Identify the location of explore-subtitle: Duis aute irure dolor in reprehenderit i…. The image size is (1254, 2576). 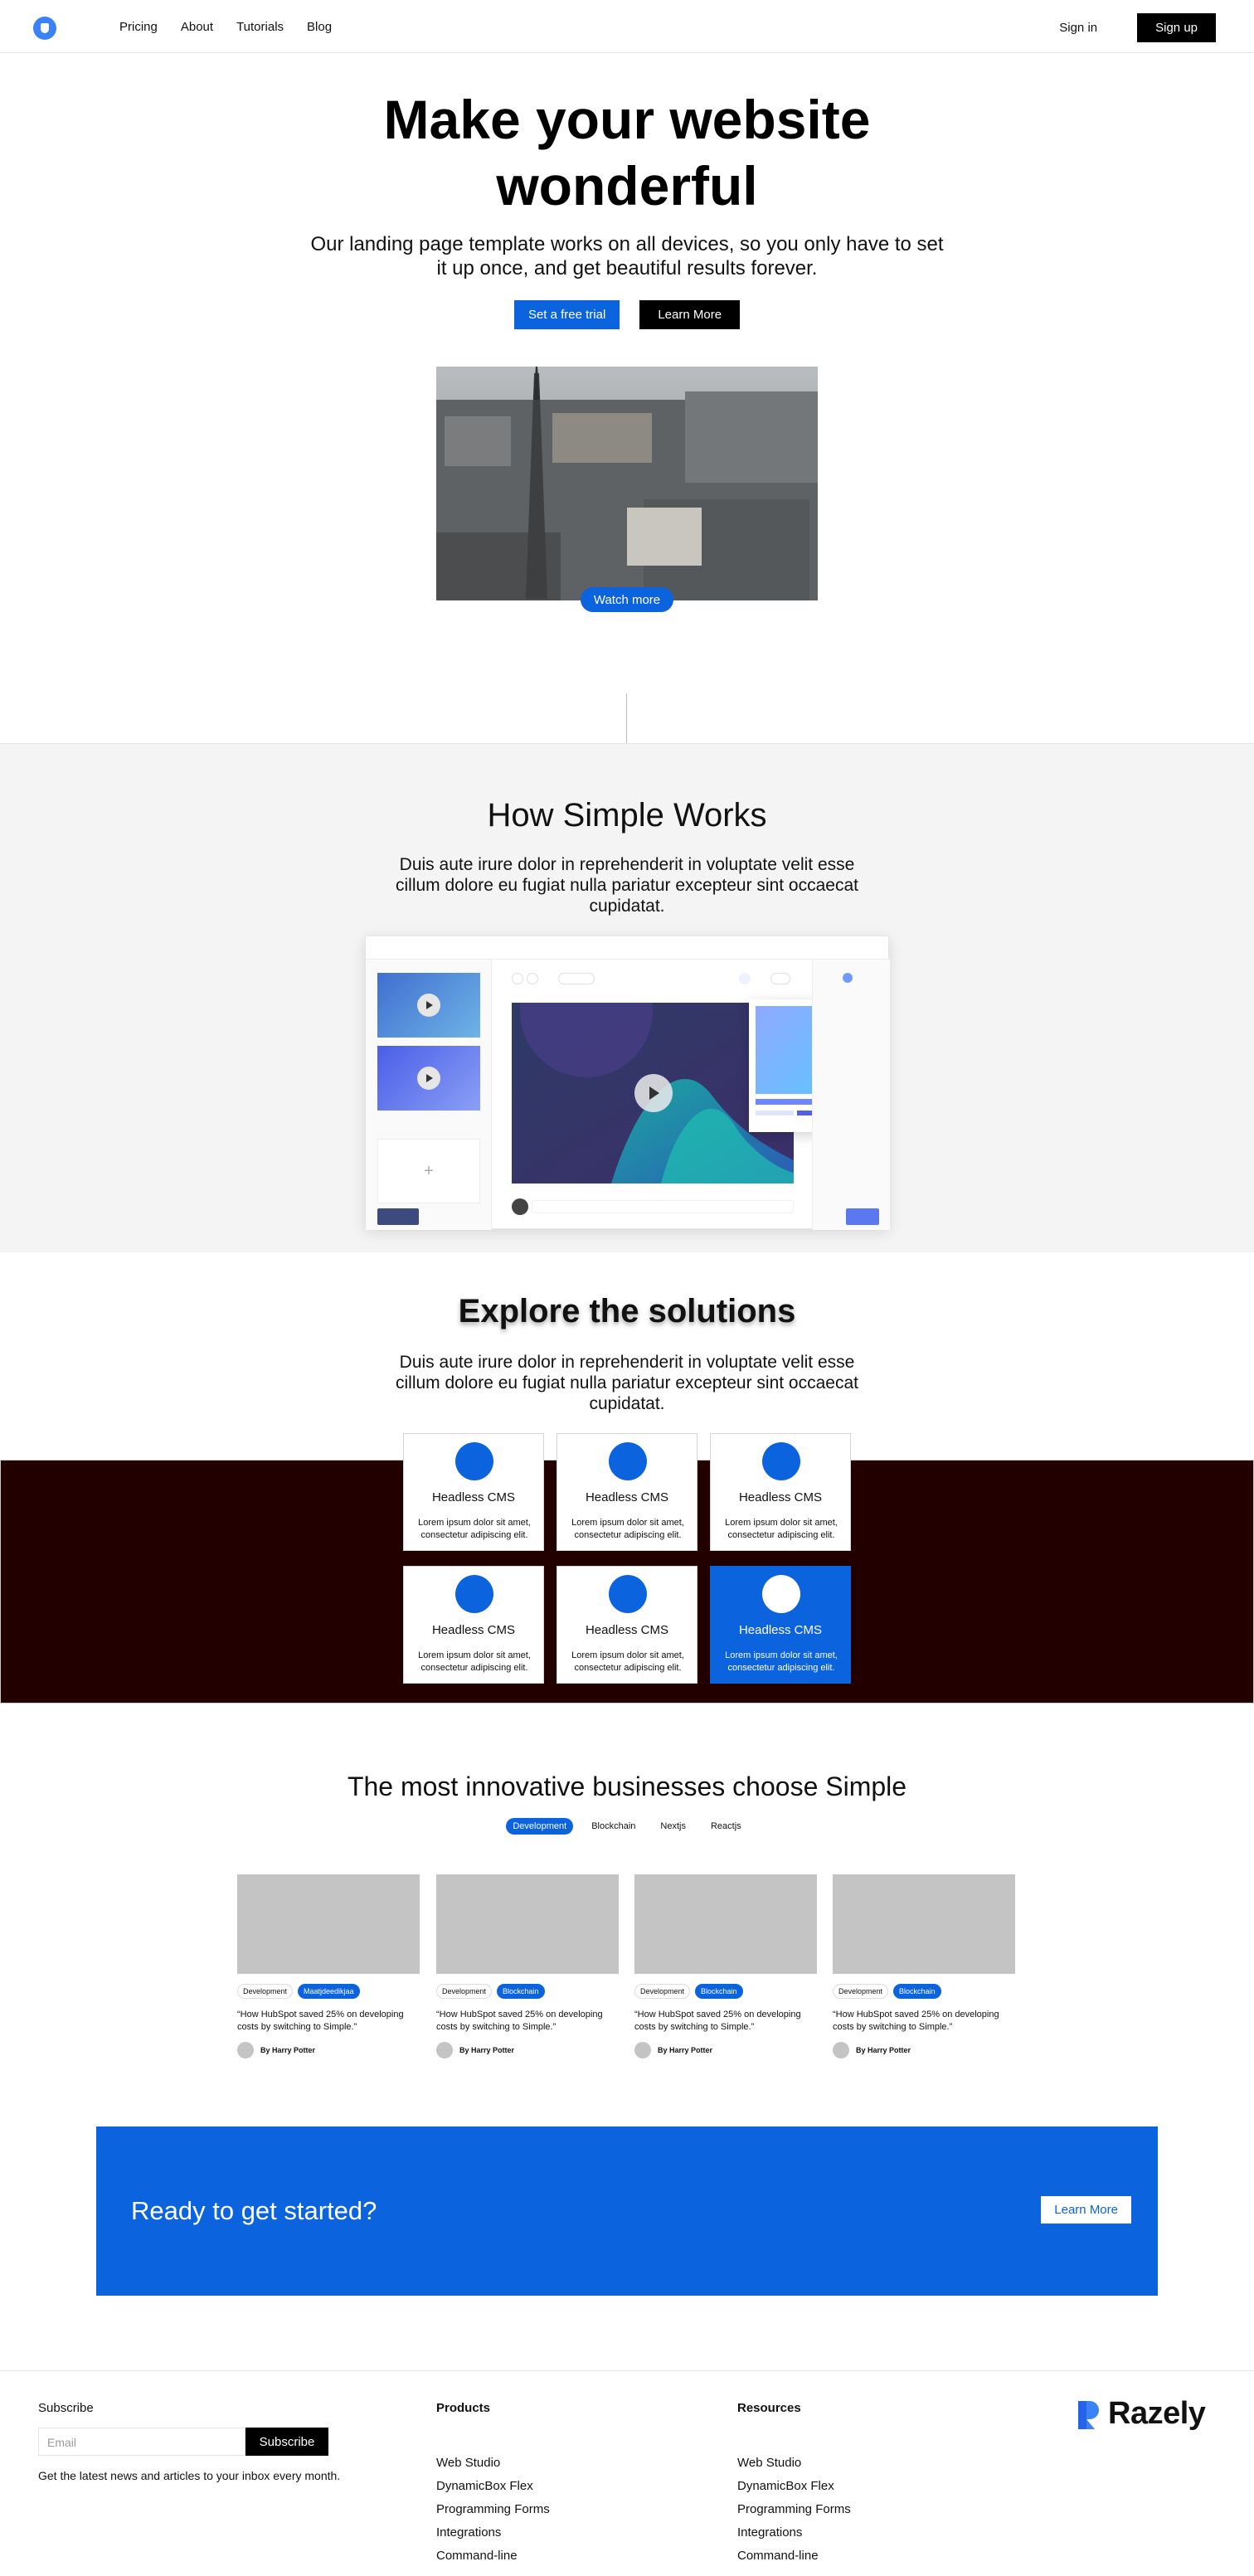
(627, 1383).